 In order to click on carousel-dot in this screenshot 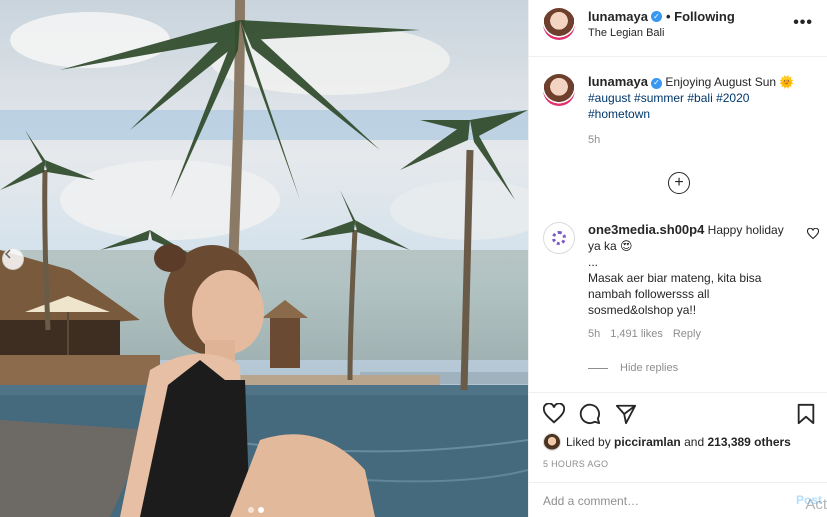, I will do `click(251, 510)`.